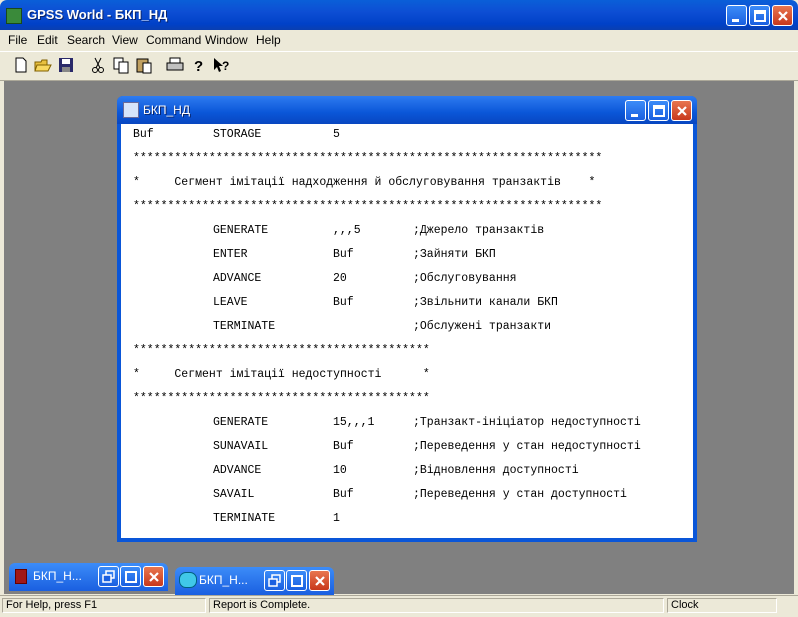 This screenshot has height=617, width=798. Describe the element at coordinates (226, 40) in the screenshot. I see `menu-window: Window` at that location.